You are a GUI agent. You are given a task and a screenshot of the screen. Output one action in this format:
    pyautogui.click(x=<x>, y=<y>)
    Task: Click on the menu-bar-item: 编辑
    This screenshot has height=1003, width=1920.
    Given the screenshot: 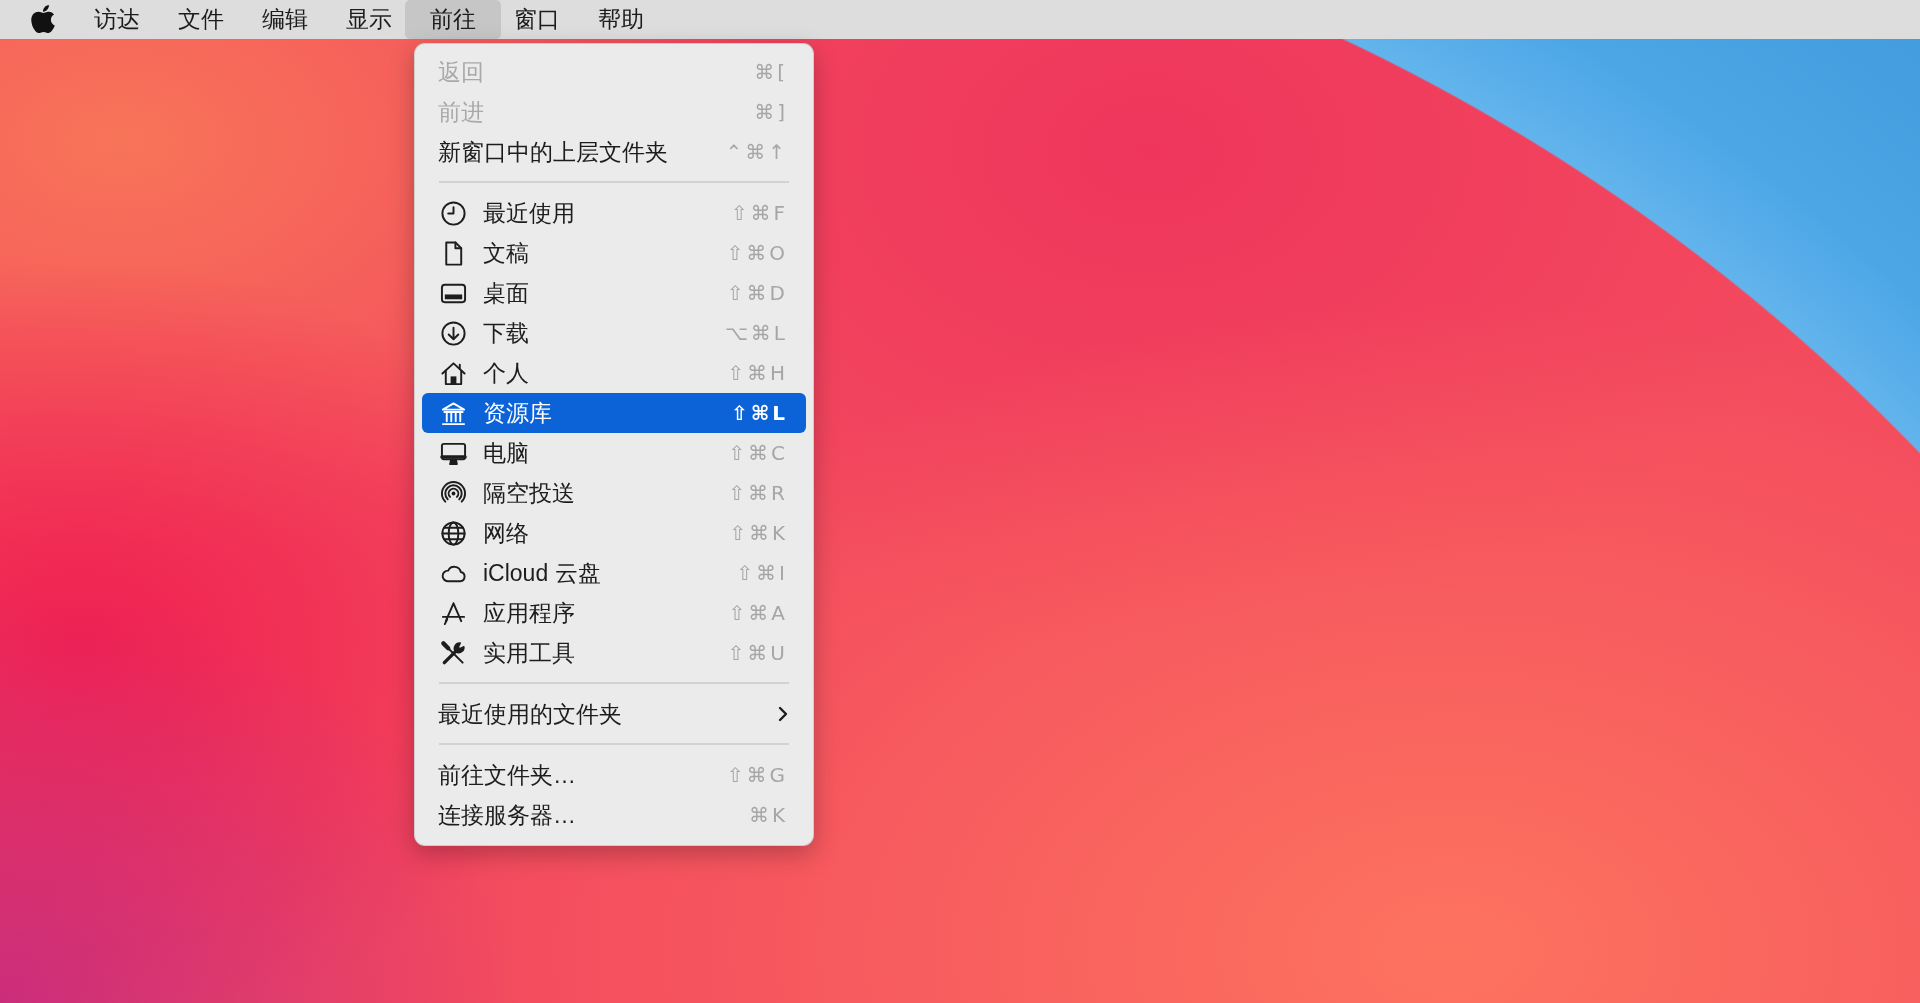 What is the action you would take?
    pyautogui.click(x=285, y=19)
    